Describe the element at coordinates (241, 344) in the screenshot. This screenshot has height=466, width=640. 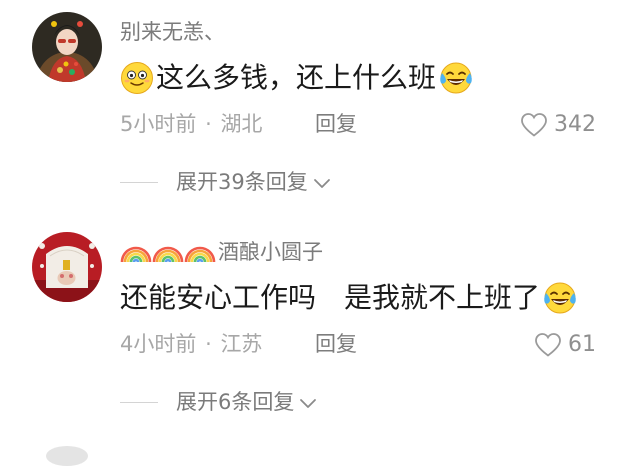
I see `comment-location: 江苏` at that location.